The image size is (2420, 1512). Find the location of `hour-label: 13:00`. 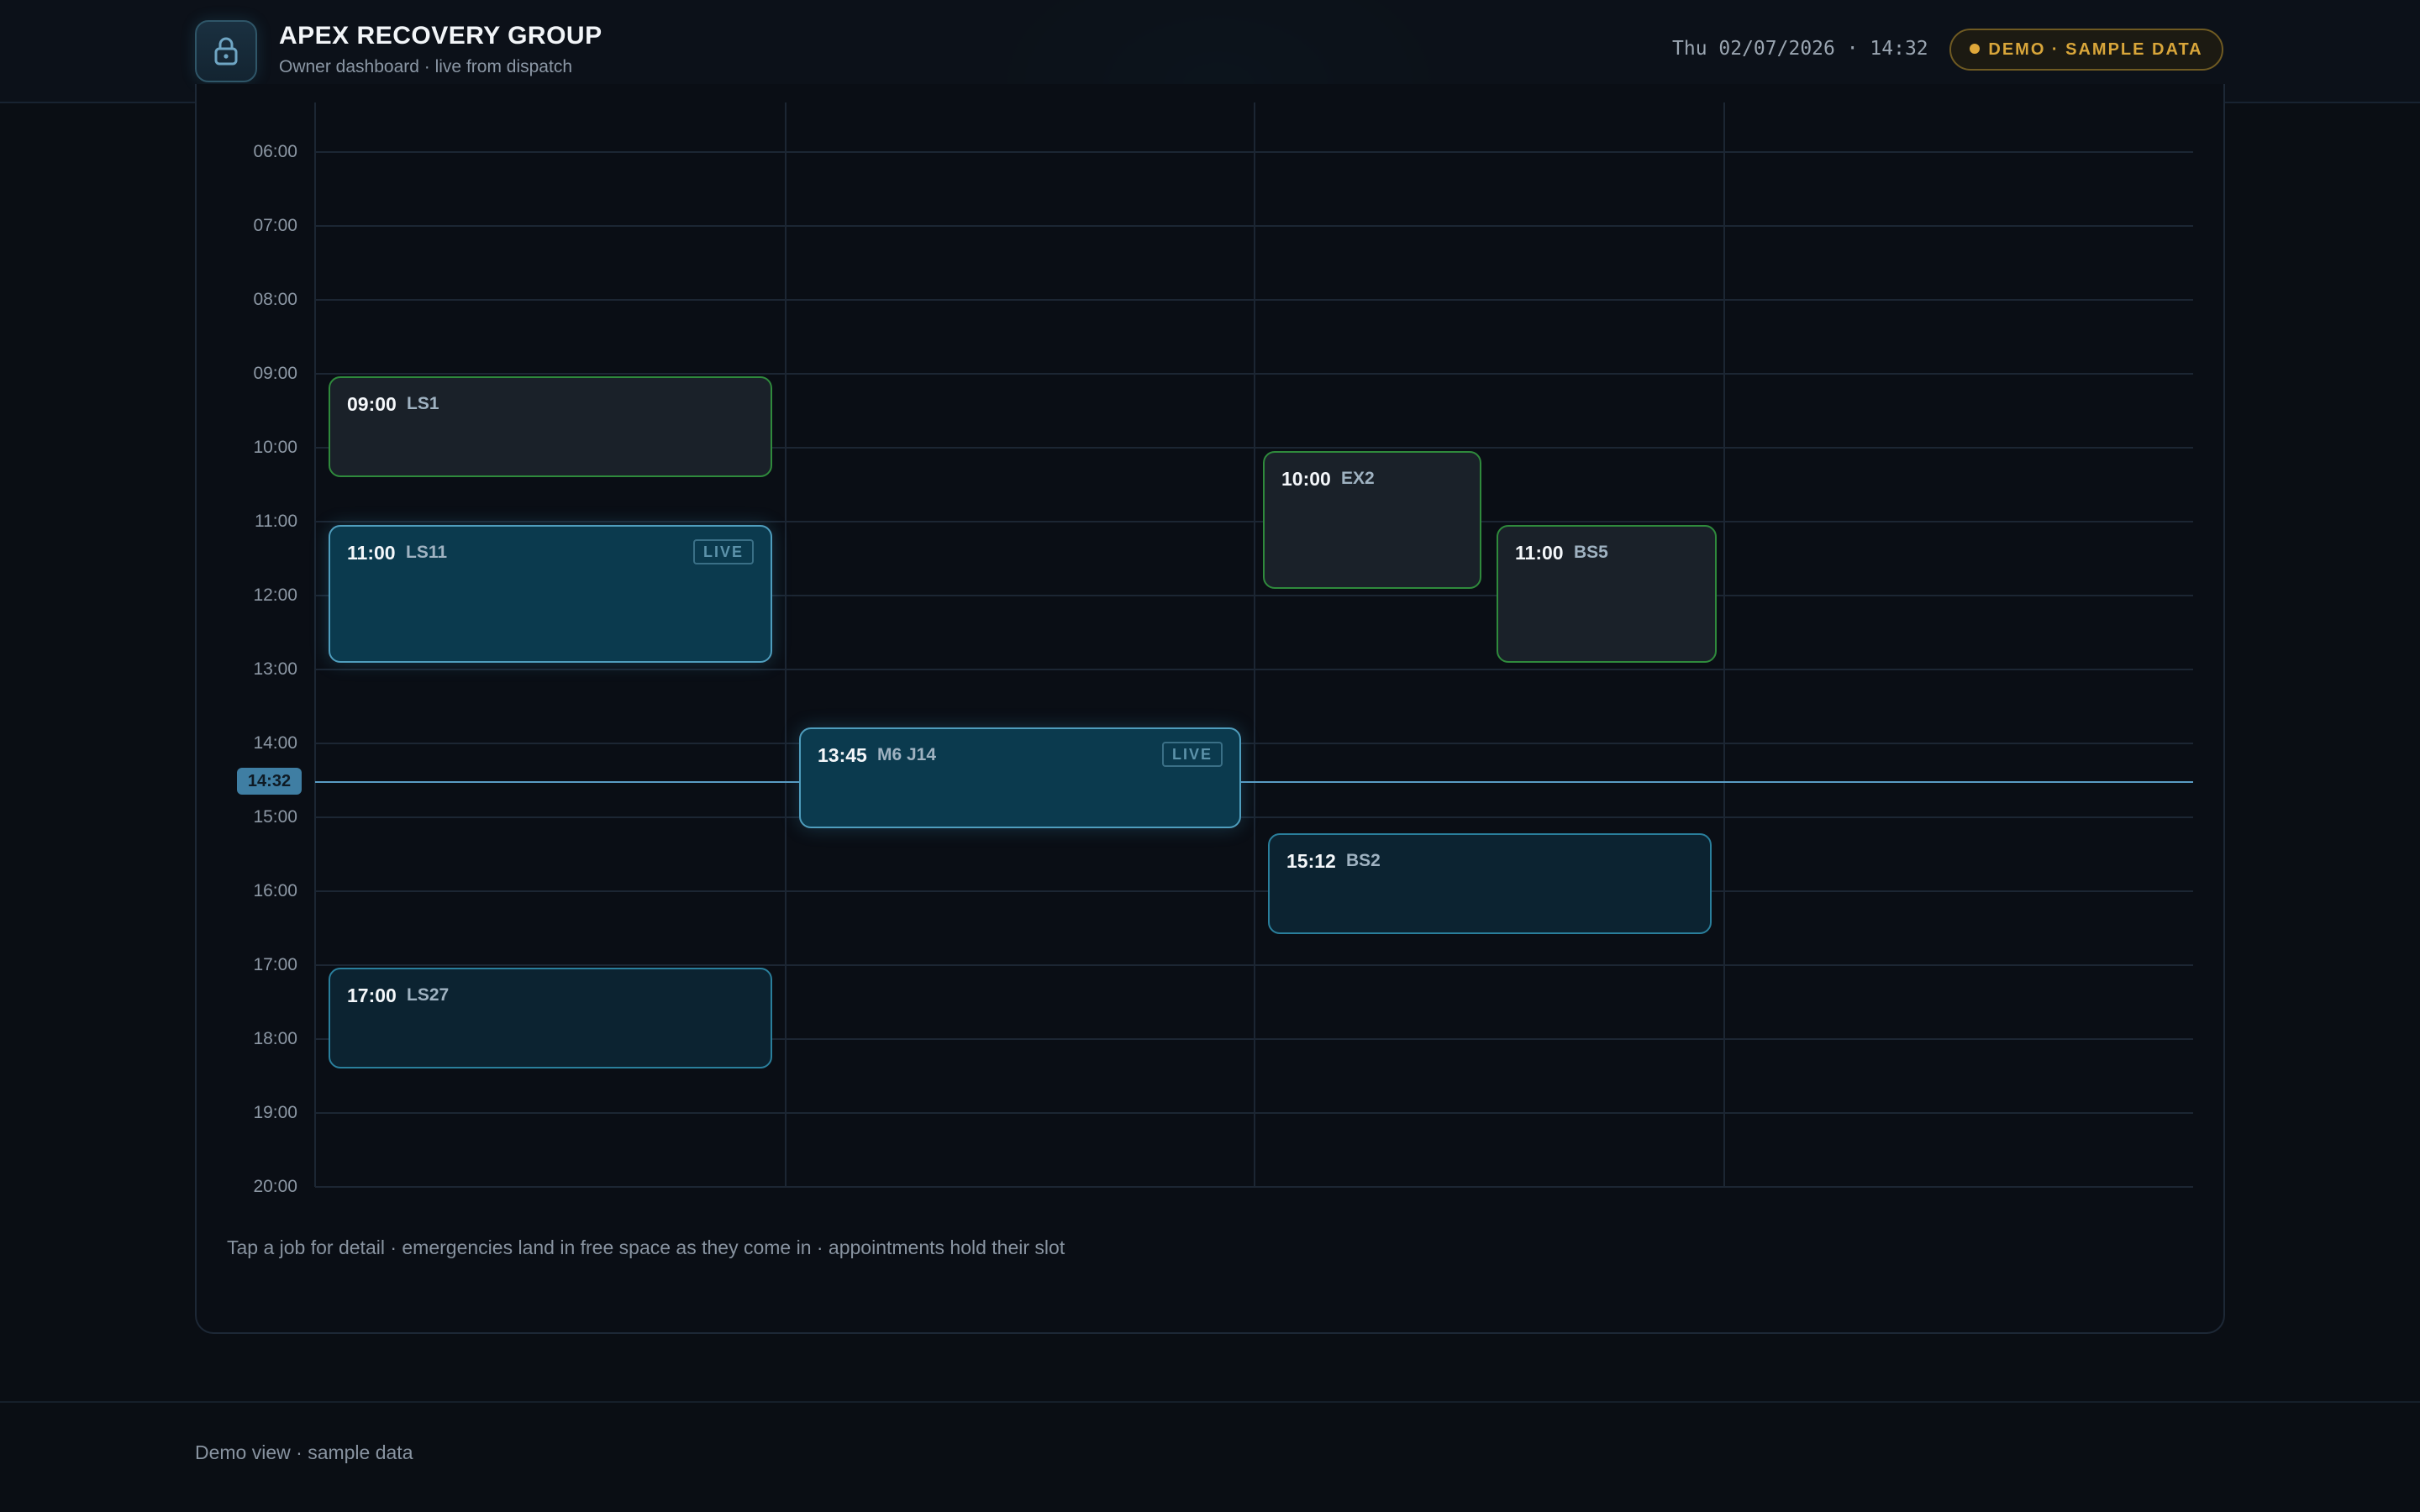

hour-label: 13:00 is located at coordinates (275, 669).